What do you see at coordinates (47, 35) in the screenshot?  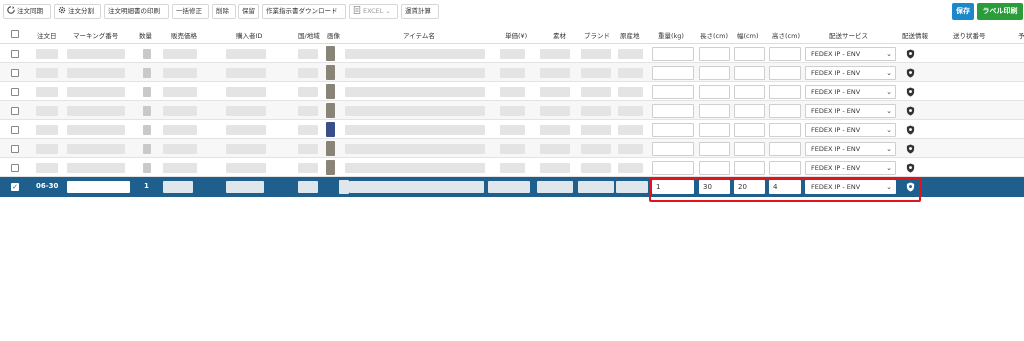 I see `header-order-date: 注文日` at bounding box center [47, 35].